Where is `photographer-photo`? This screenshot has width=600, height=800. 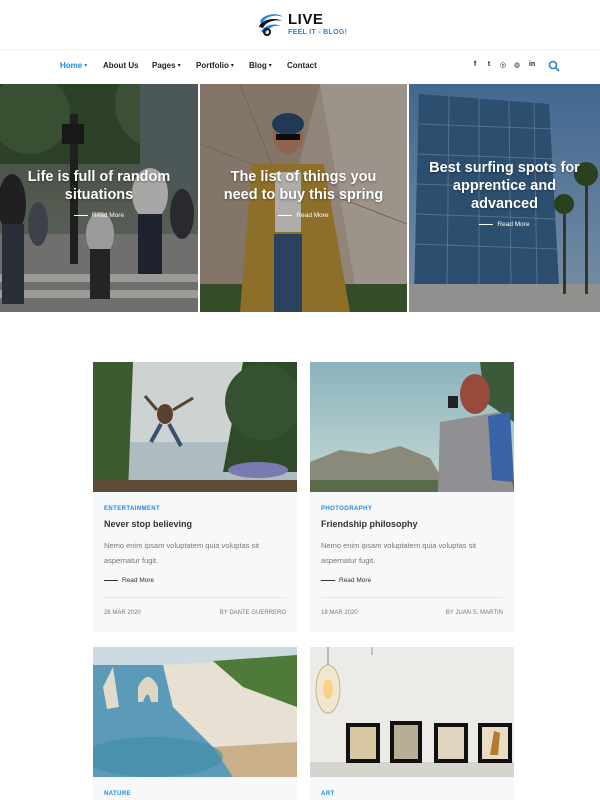
photographer-photo is located at coordinates (412, 427).